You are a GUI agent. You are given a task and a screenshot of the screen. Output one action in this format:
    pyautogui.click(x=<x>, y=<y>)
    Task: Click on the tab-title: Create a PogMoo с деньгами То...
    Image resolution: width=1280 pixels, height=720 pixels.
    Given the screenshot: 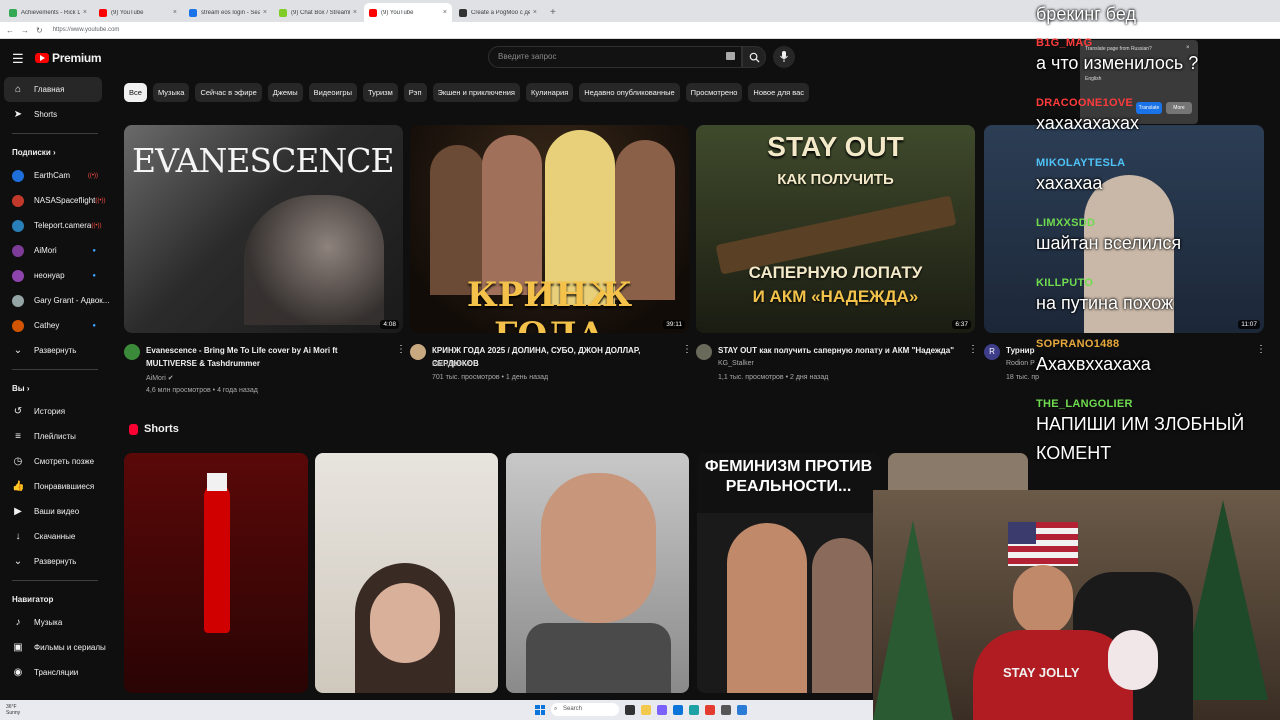 What is the action you would take?
    pyautogui.click(x=500, y=12)
    